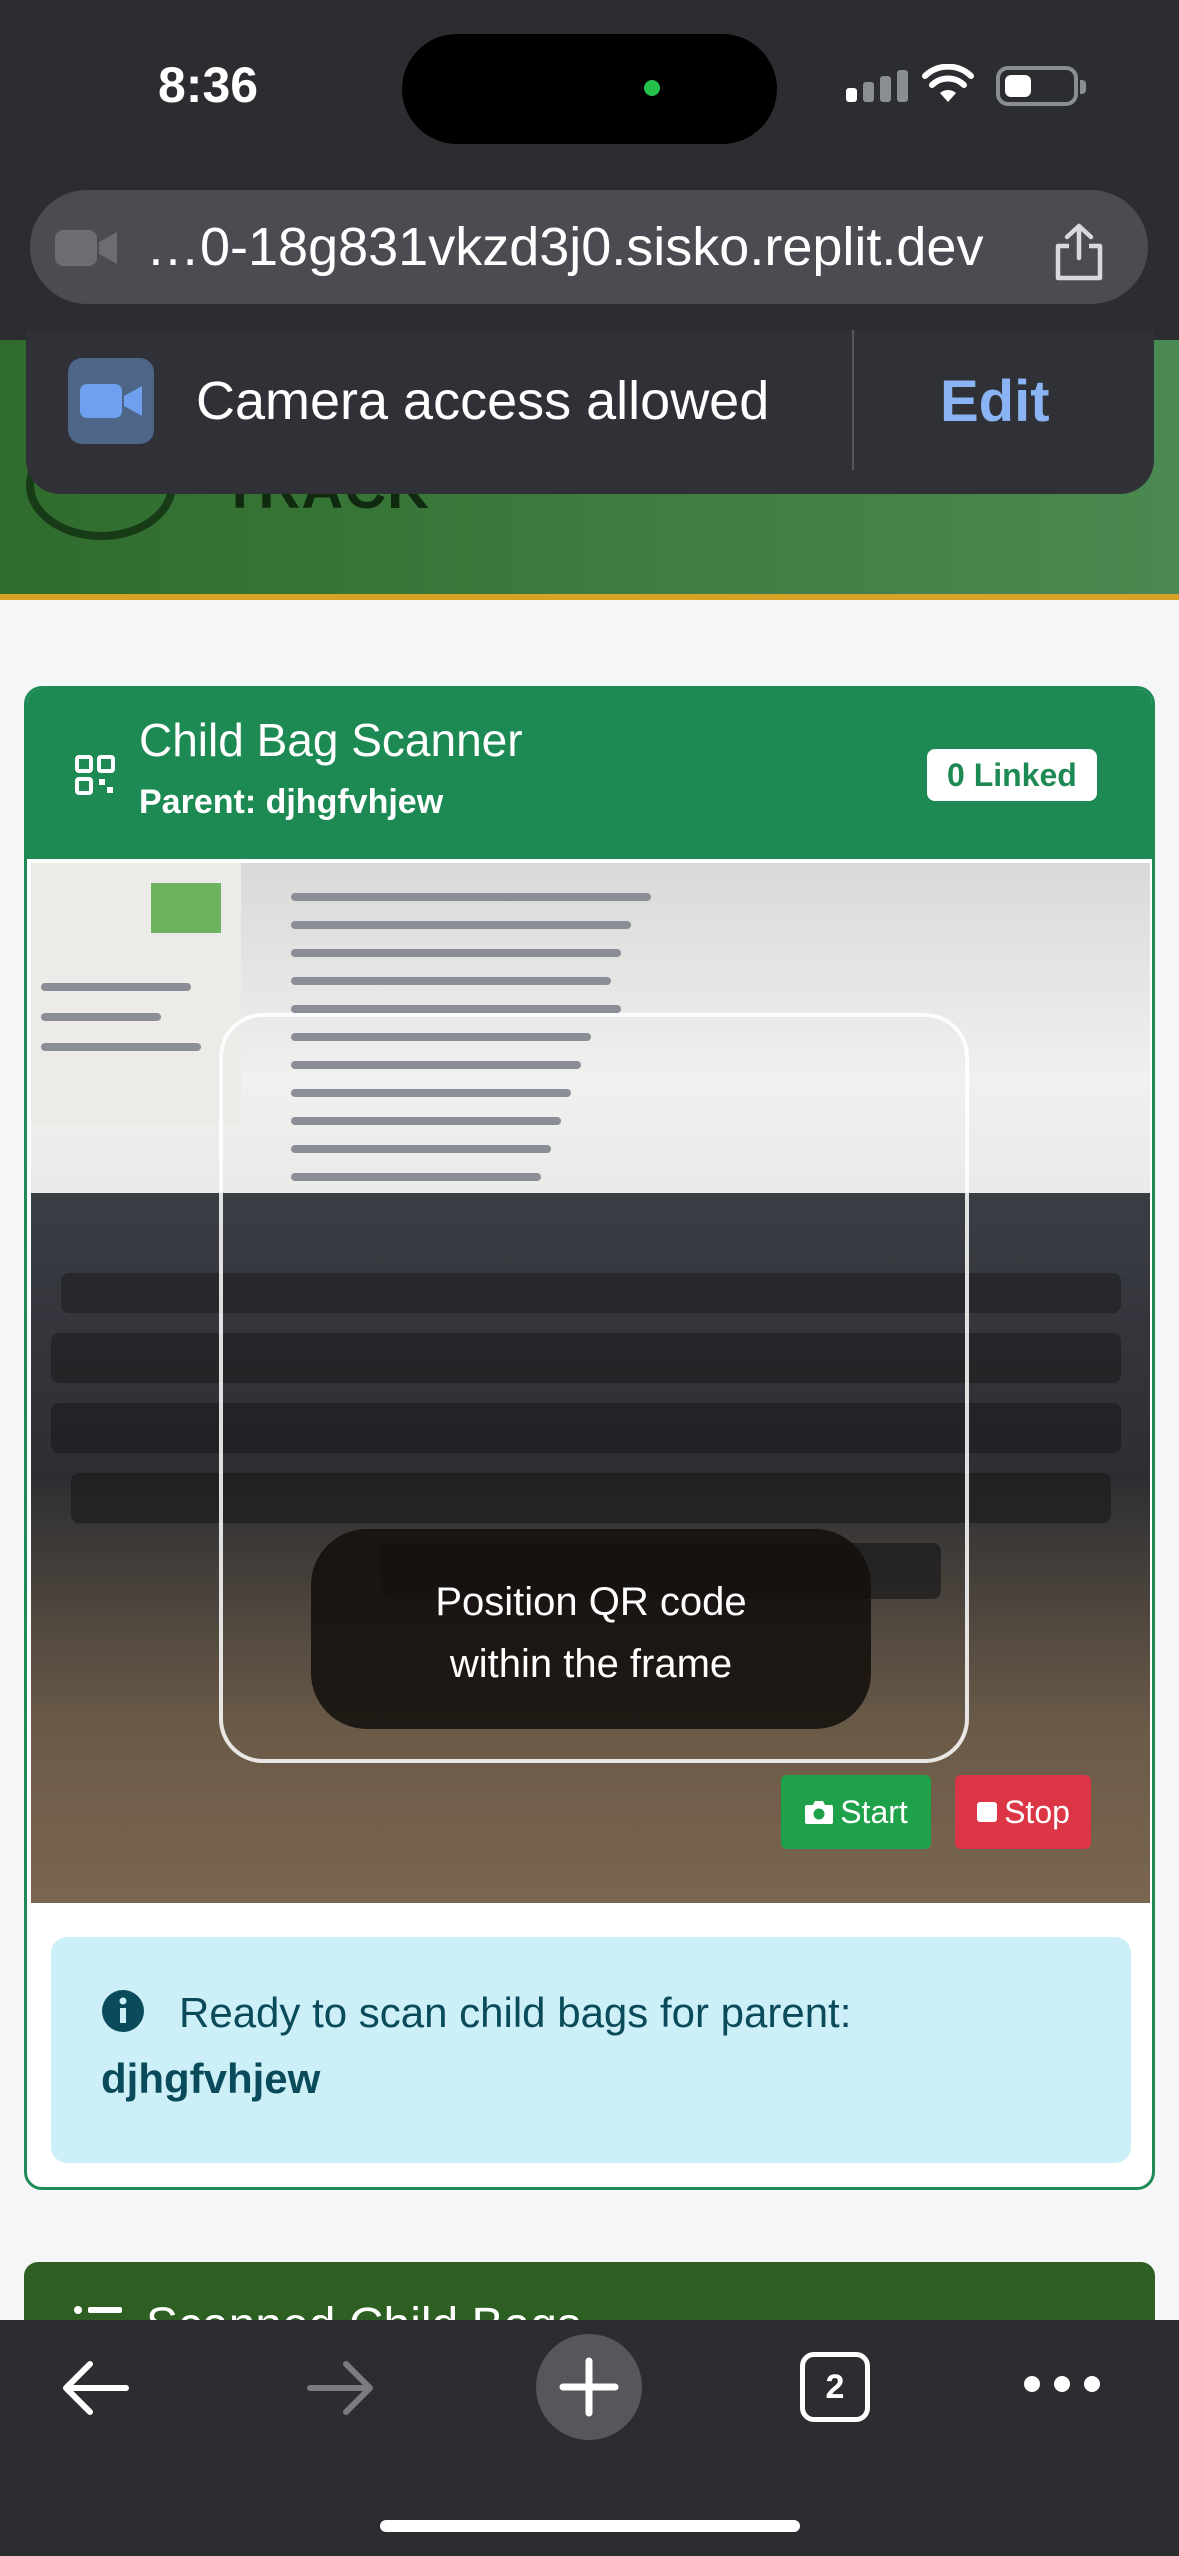  What do you see at coordinates (995, 401) in the screenshot?
I see `camera-permission-edit-button: Edit` at bounding box center [995, 401].